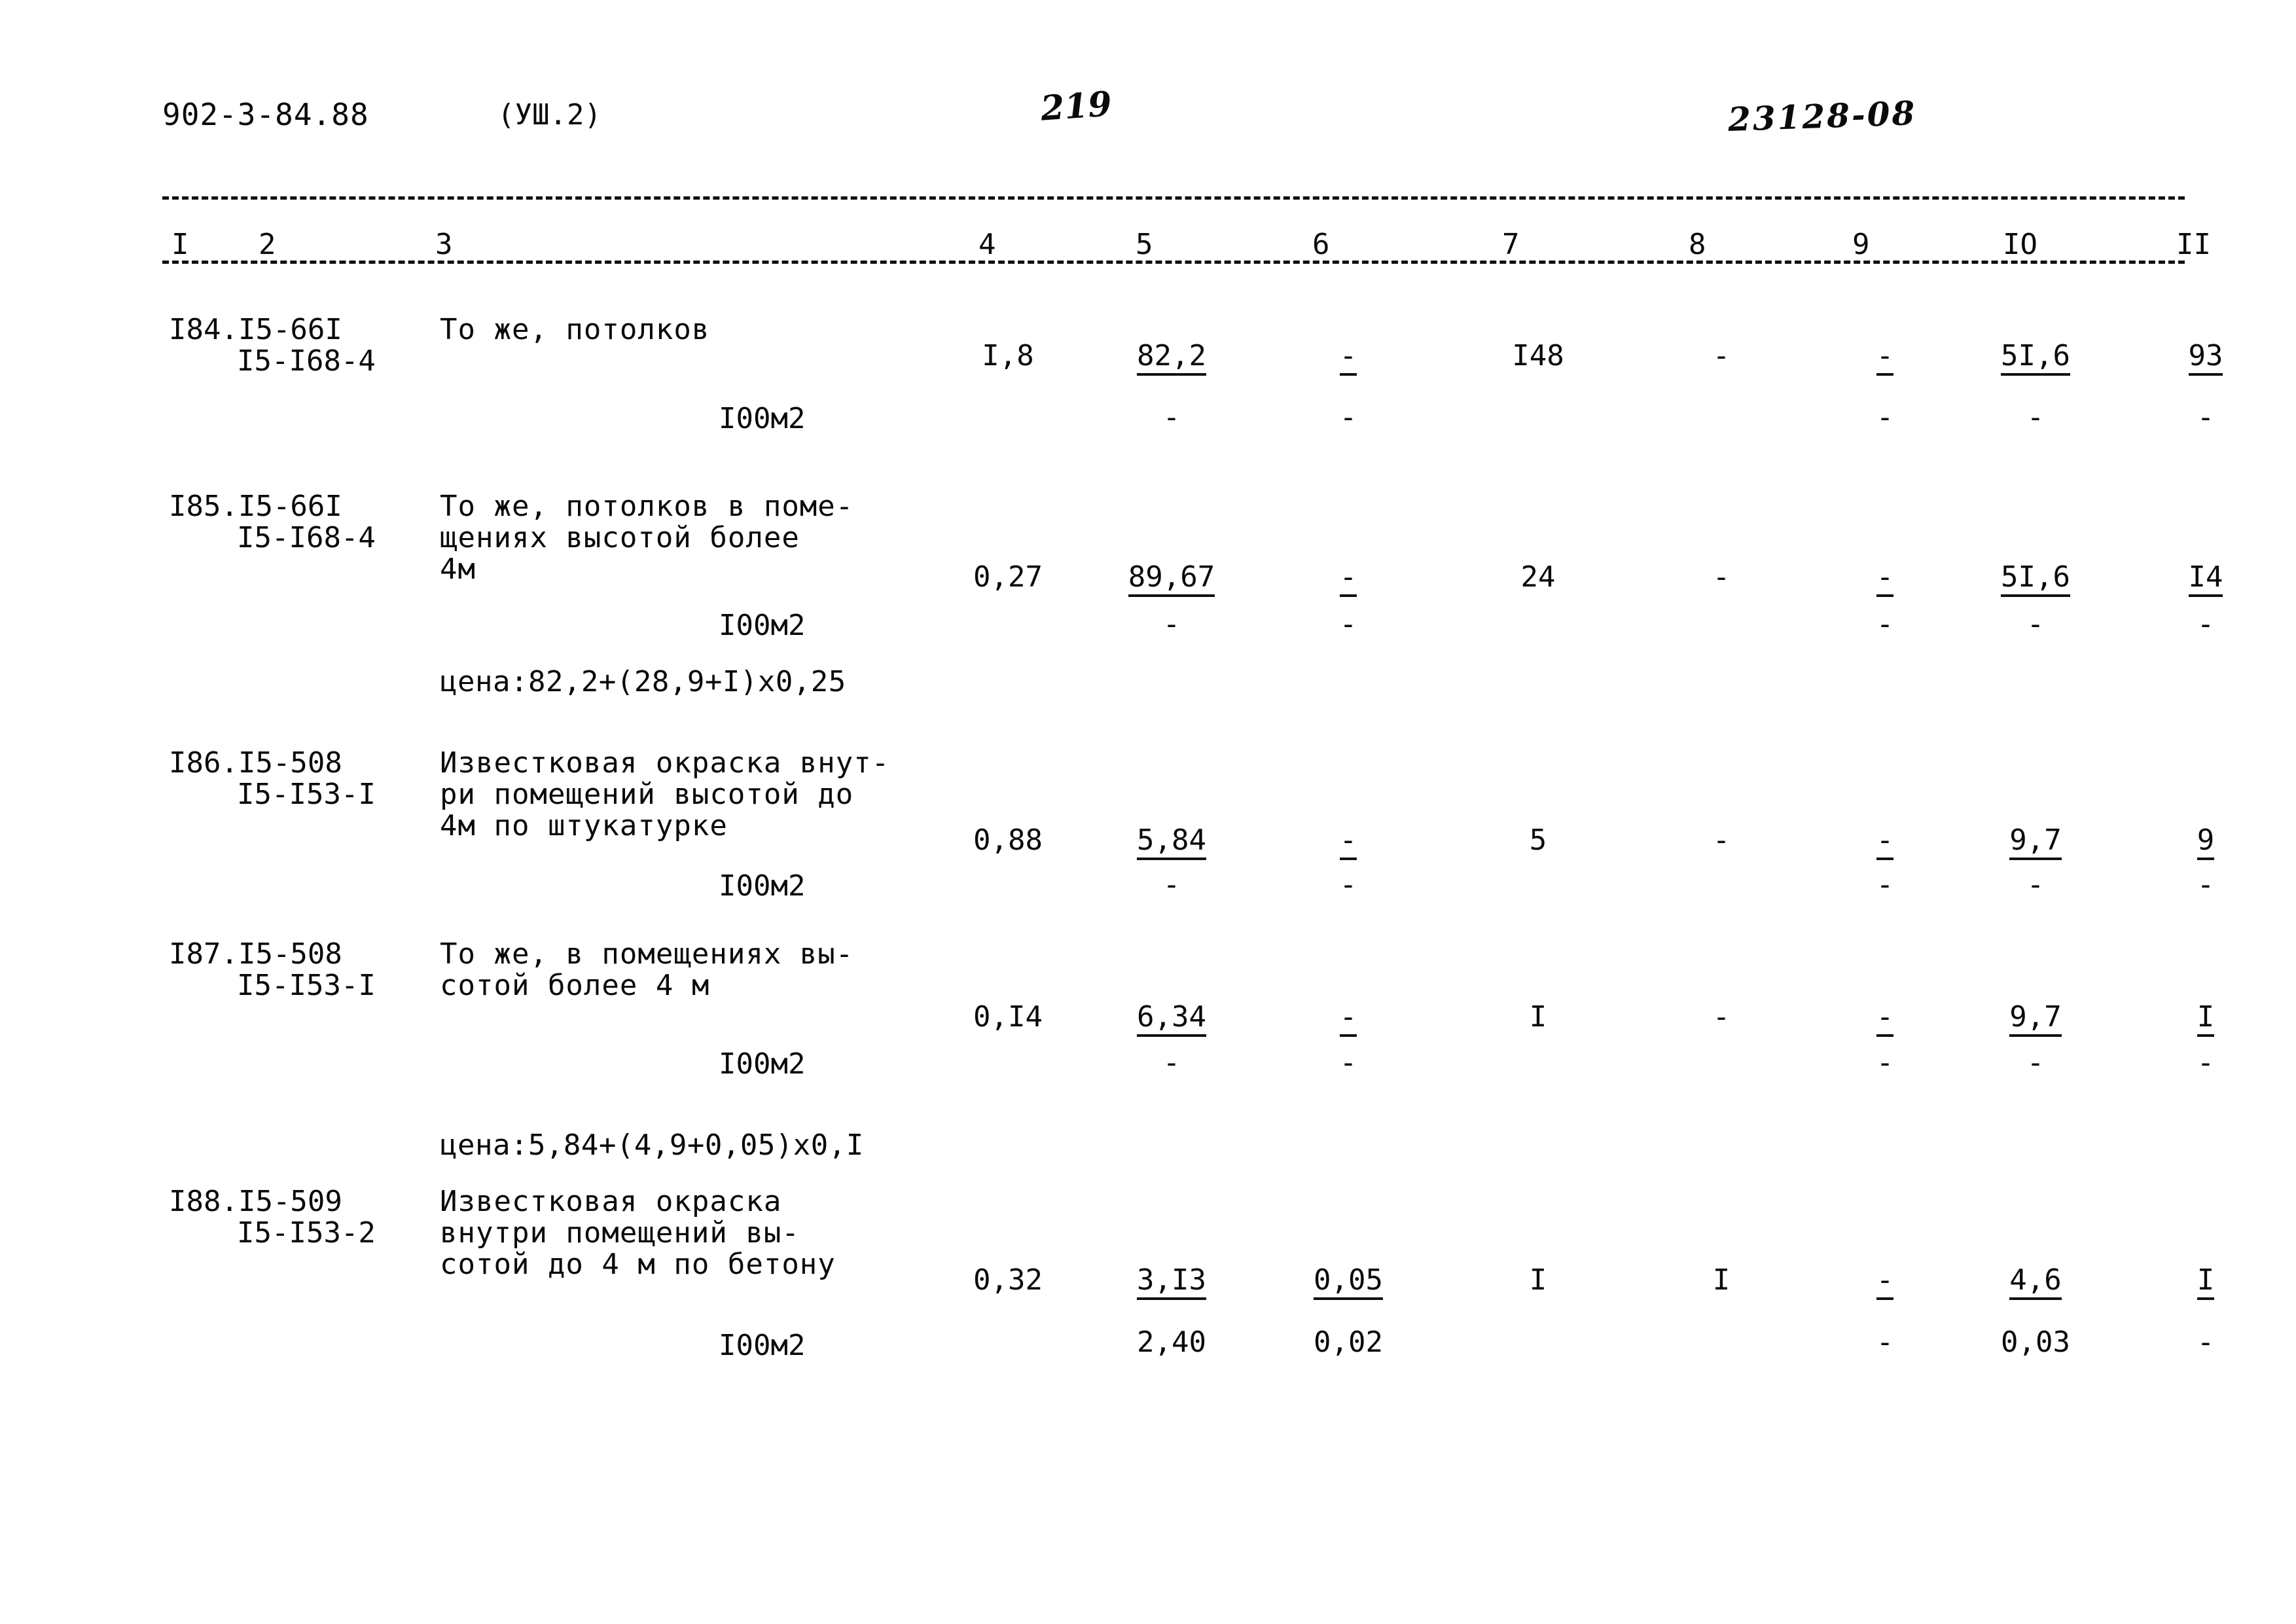  Describe the element at coordinates (611, 1201) in the screenshot. I see `row-description-line: Известковая окраска` at that location.